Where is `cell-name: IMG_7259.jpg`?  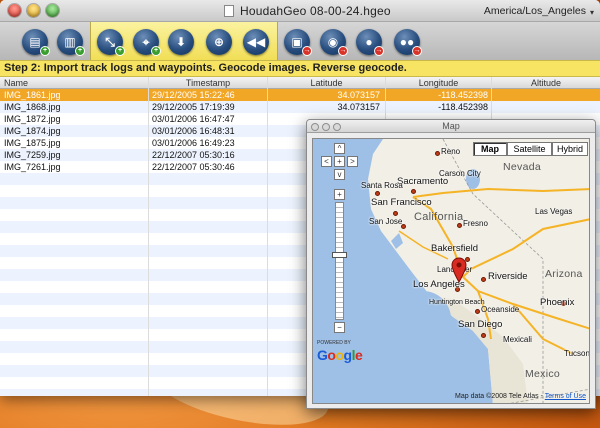 cell-name: IMG_7259.jpg is located at coordinates (32, 155).